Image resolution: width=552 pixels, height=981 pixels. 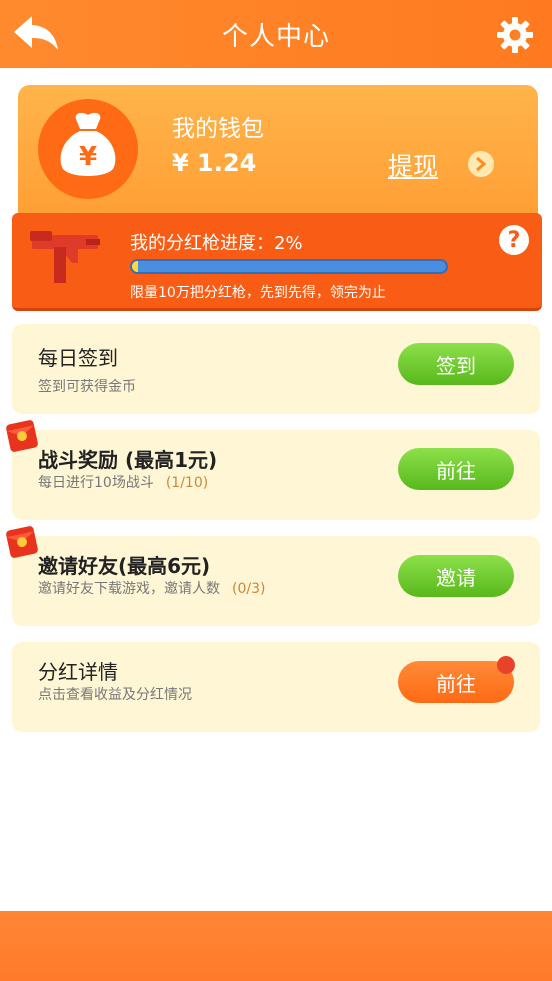 What do you see at coordinates (115, 695) in the screenshot?
I see `task-desc: 点击查看收益及分红情况` at bounding box center [115, 695].